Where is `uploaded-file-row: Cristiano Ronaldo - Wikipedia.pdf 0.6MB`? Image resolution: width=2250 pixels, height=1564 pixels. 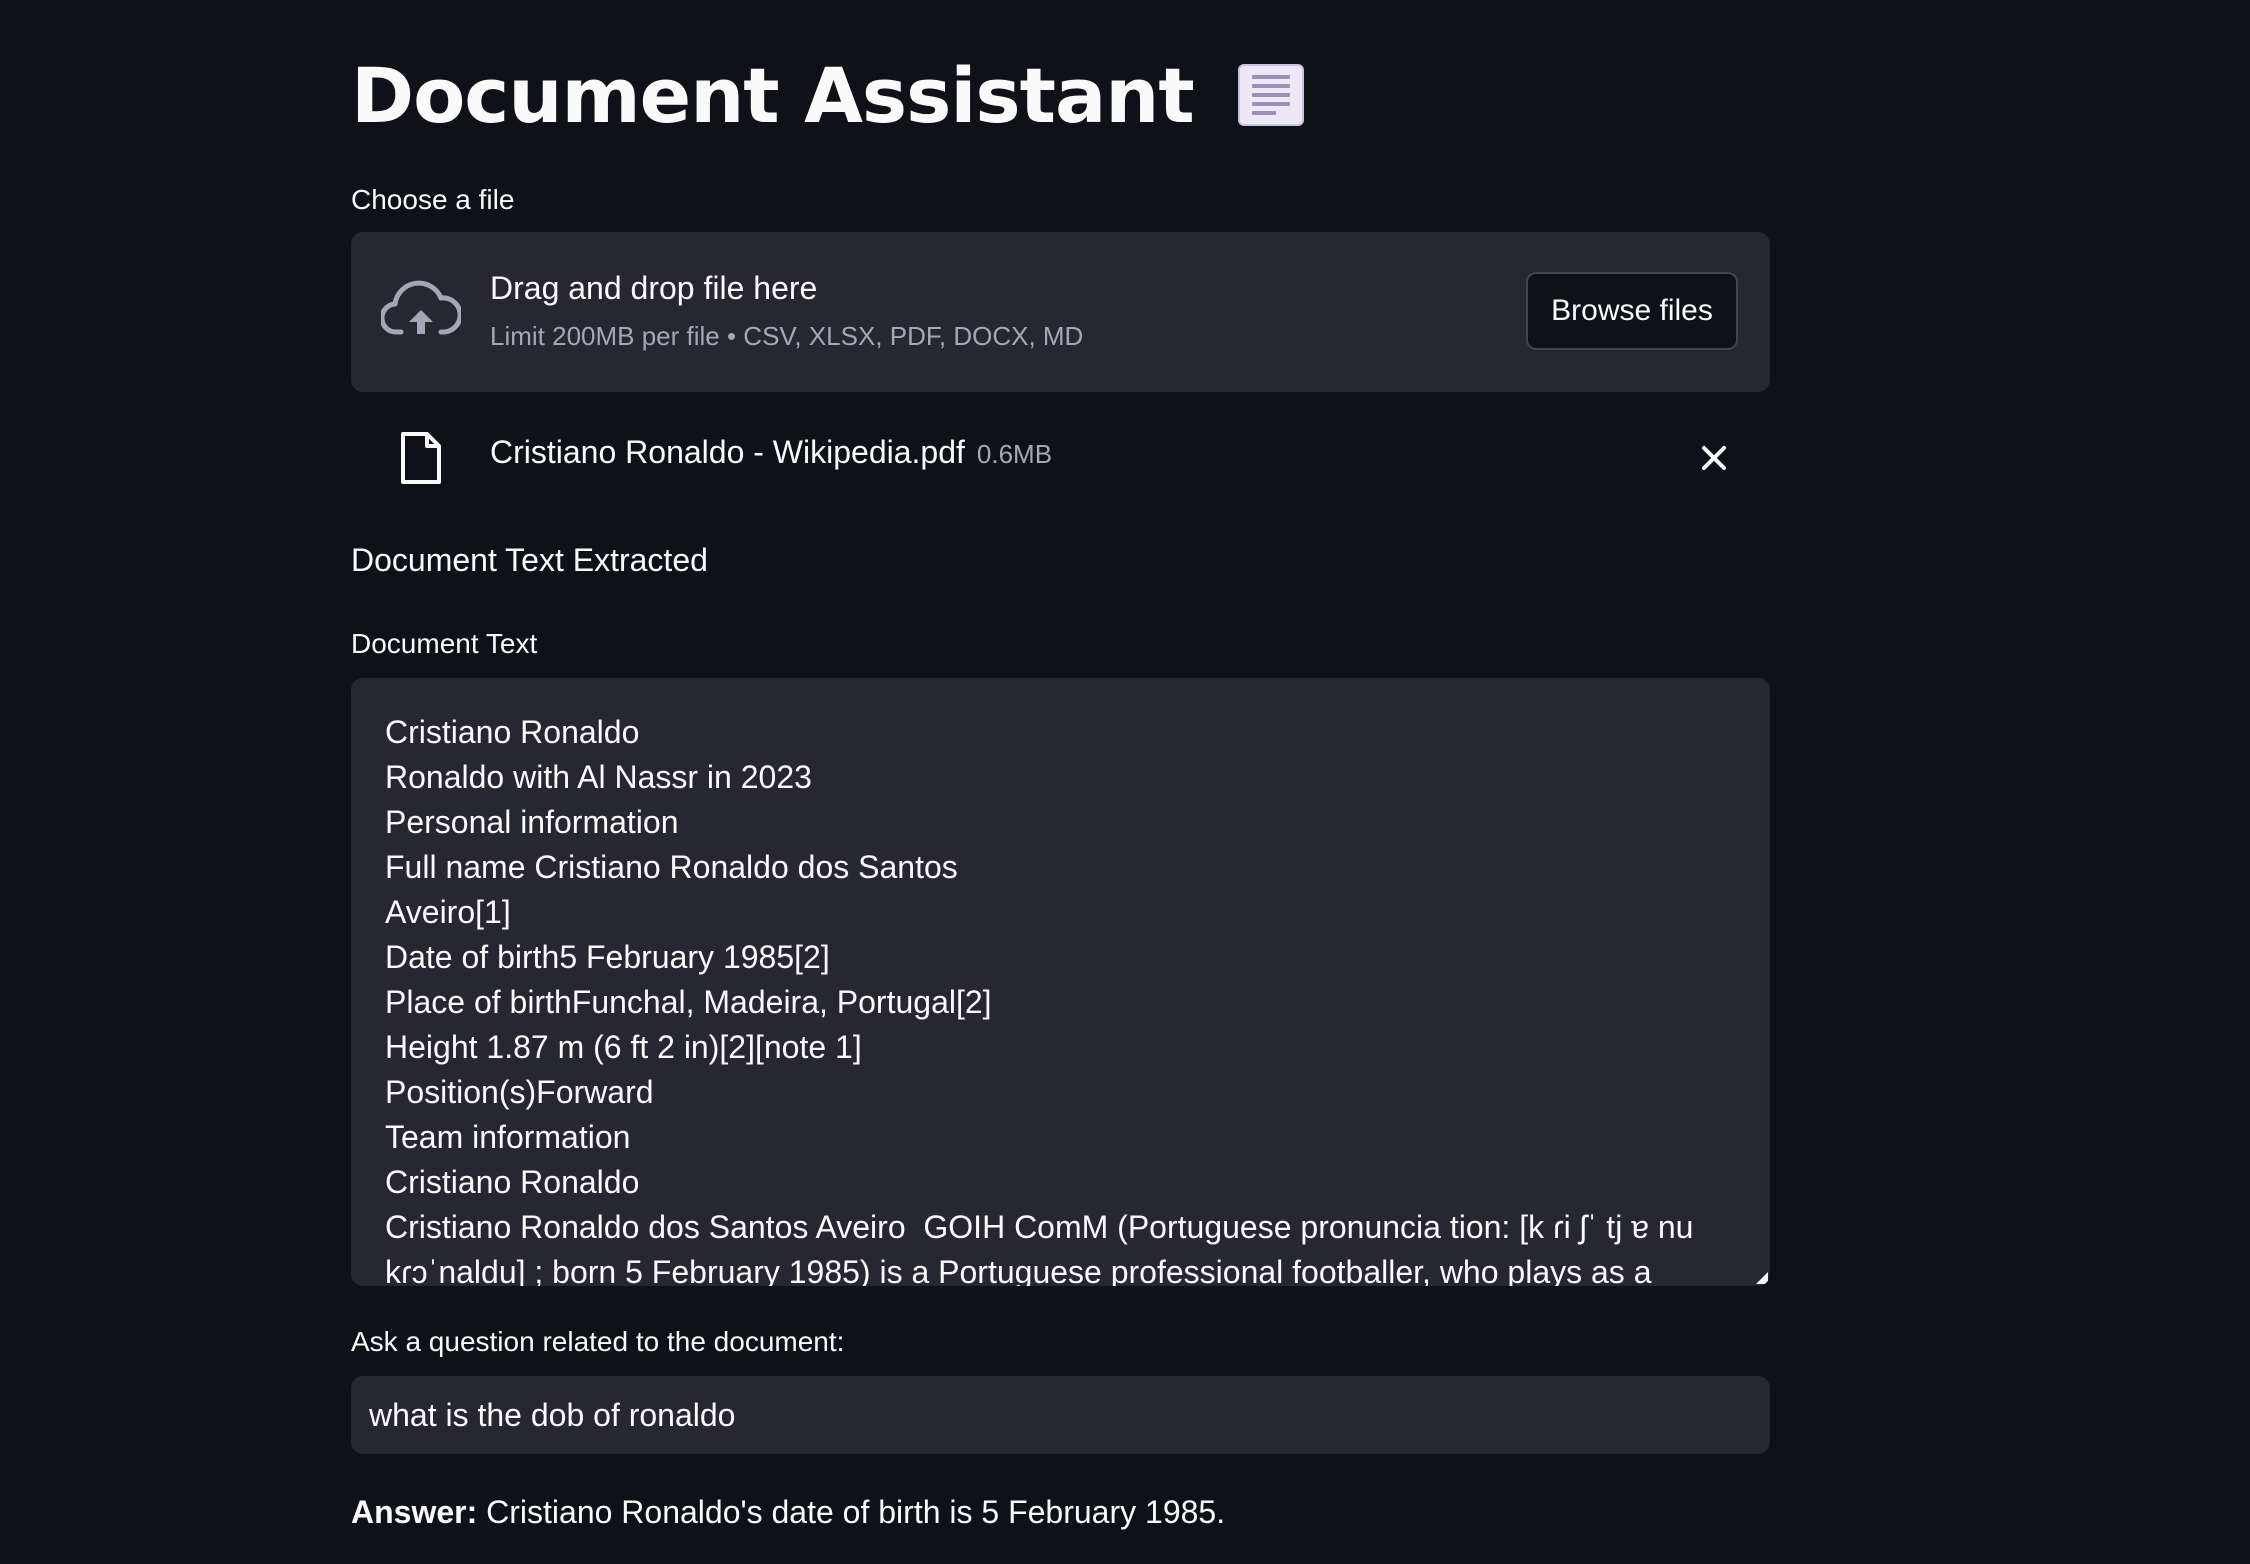
uploaded-file-row: Cristiano Ronaldo - Wikipedia.pdf 0.6MB is located at coordinates (1060, 456).